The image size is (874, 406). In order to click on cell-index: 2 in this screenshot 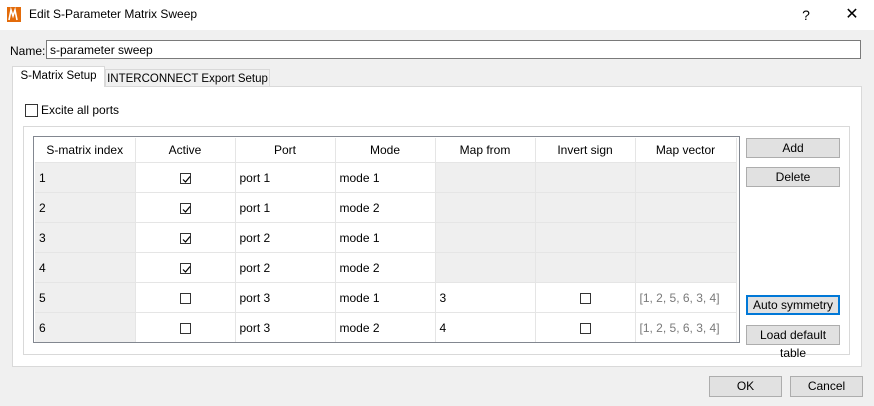, I will do `click(85, 207)`.